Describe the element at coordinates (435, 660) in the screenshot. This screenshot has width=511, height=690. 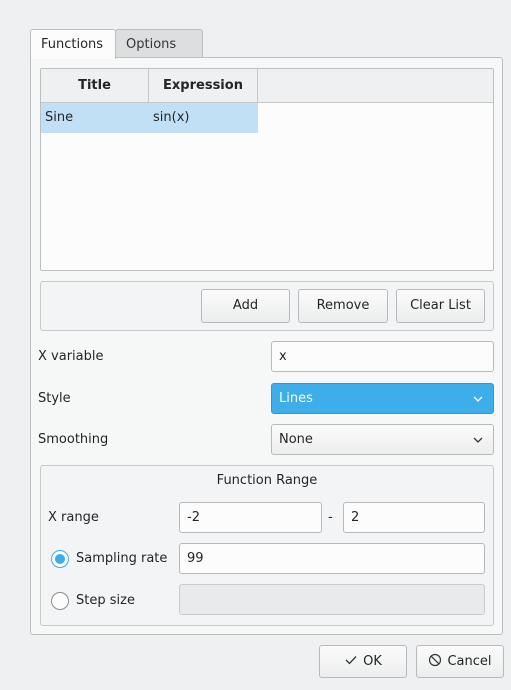
I see `cancel-icon` at that location.